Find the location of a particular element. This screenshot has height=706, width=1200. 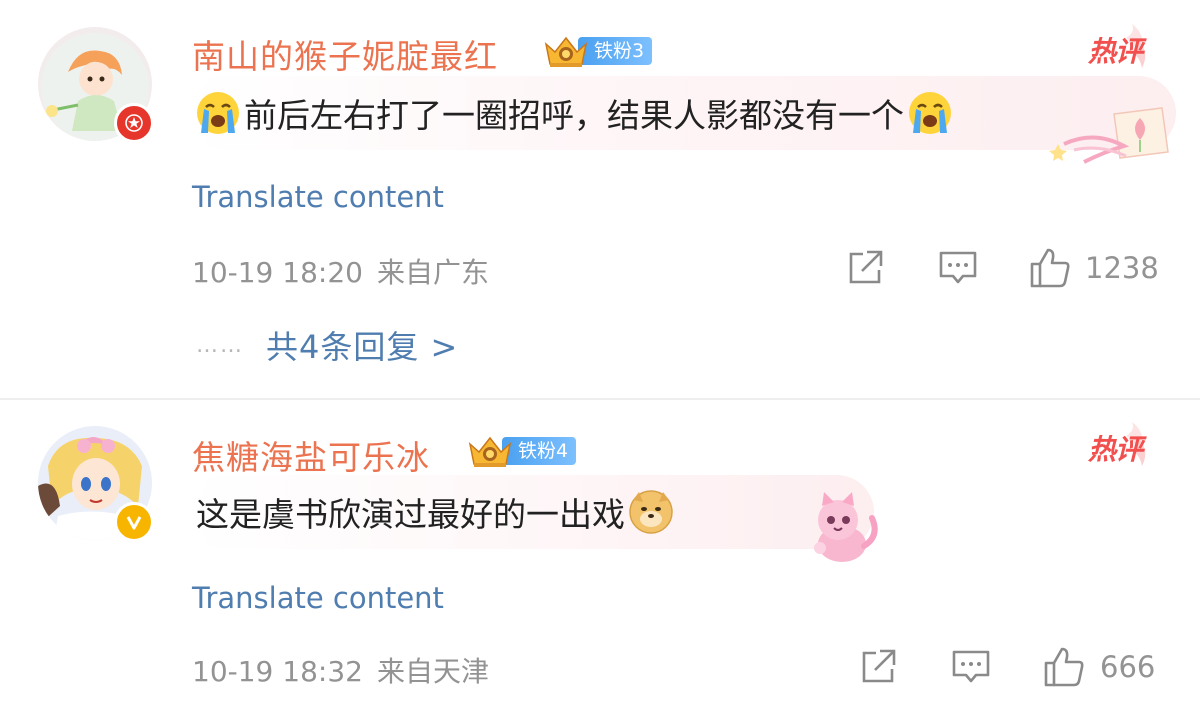

red-star-icon is located at coordinates (134, 123).